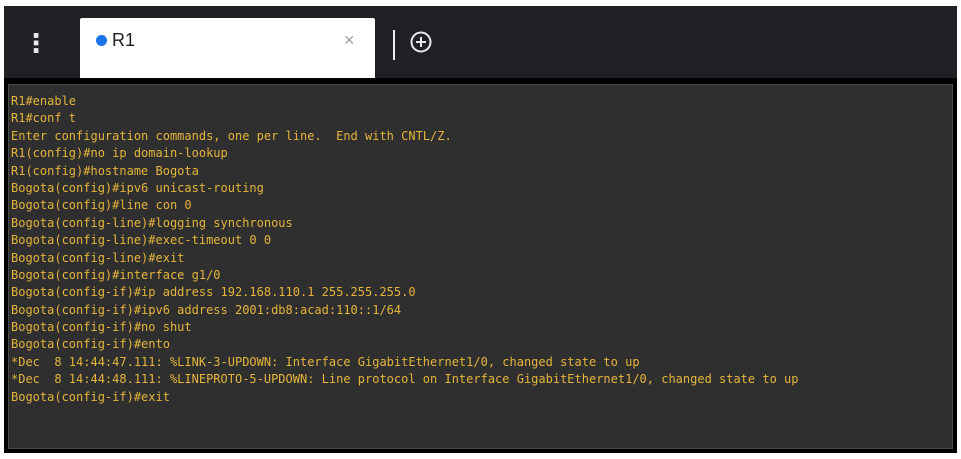  What do you see at coordinates (101, 205) in the screenshot?
I see `terminal-line: Bogota(config)#line con 0` at bounding box center [101, 205].